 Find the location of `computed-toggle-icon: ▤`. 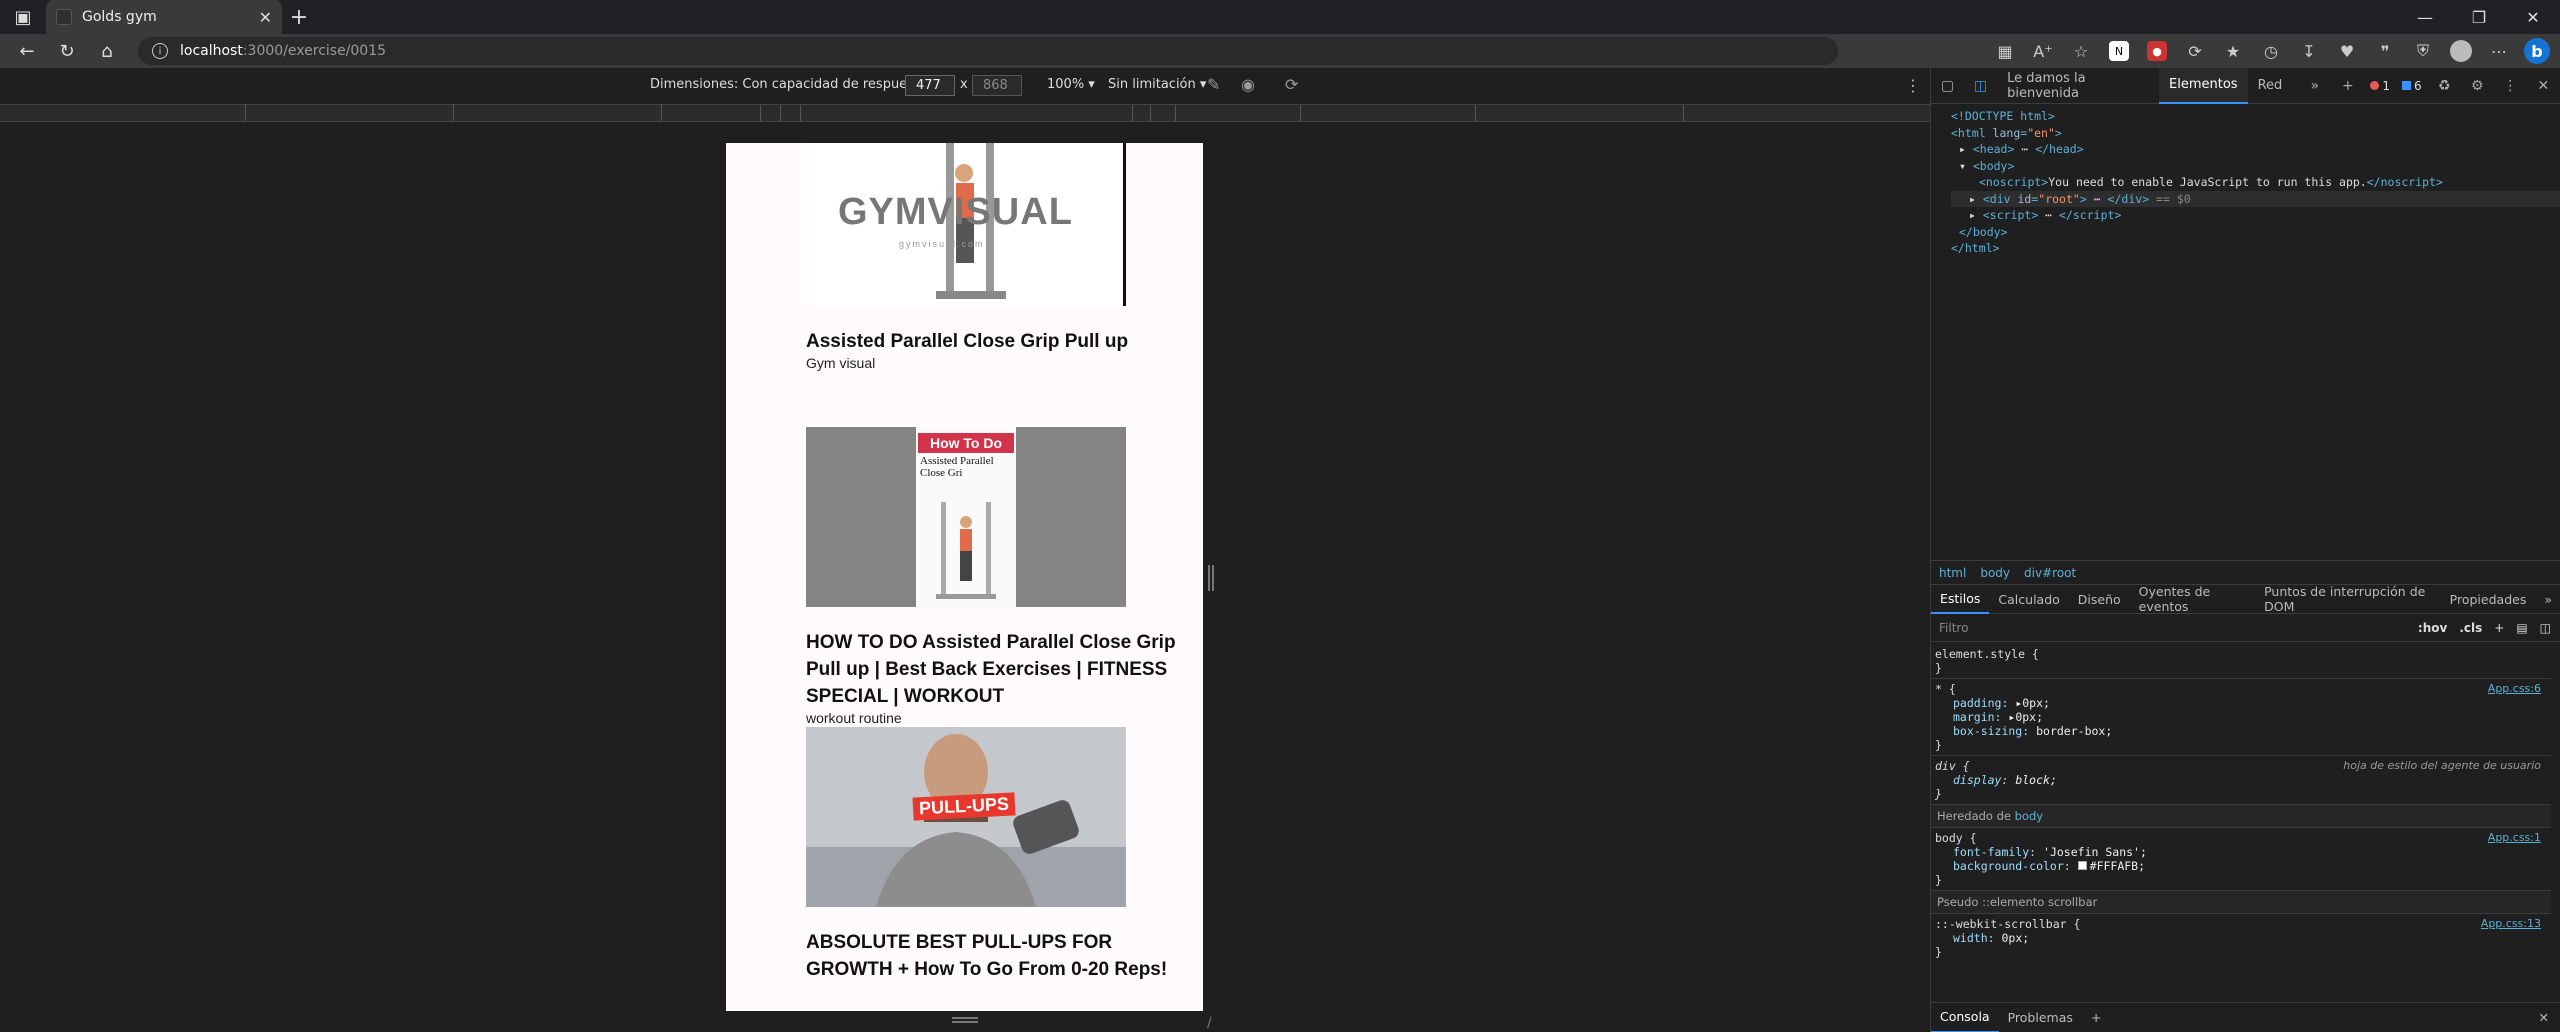

computed-toggle-icon: ▤ is located at coordinates (2521, 628).